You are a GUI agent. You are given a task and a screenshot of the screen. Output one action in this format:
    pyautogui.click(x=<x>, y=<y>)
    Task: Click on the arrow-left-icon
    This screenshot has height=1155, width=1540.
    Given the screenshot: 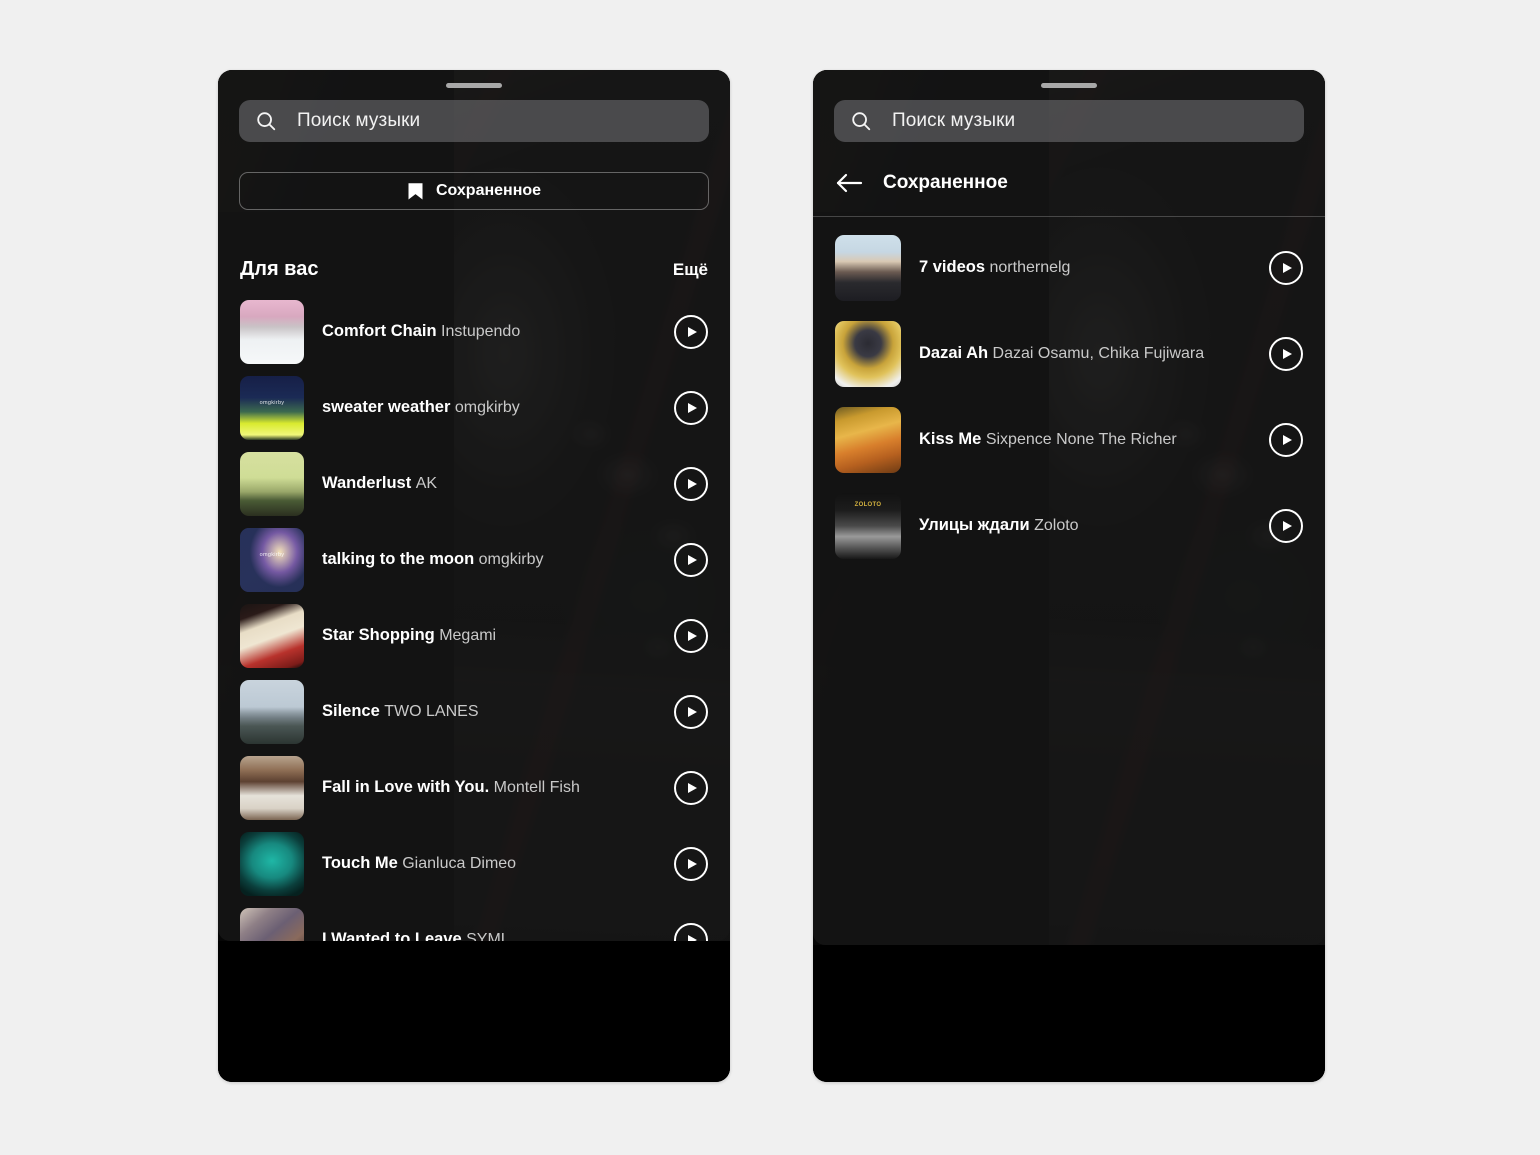 What is the action you would take?
    pyautogui.click(x=849, y=183)
    